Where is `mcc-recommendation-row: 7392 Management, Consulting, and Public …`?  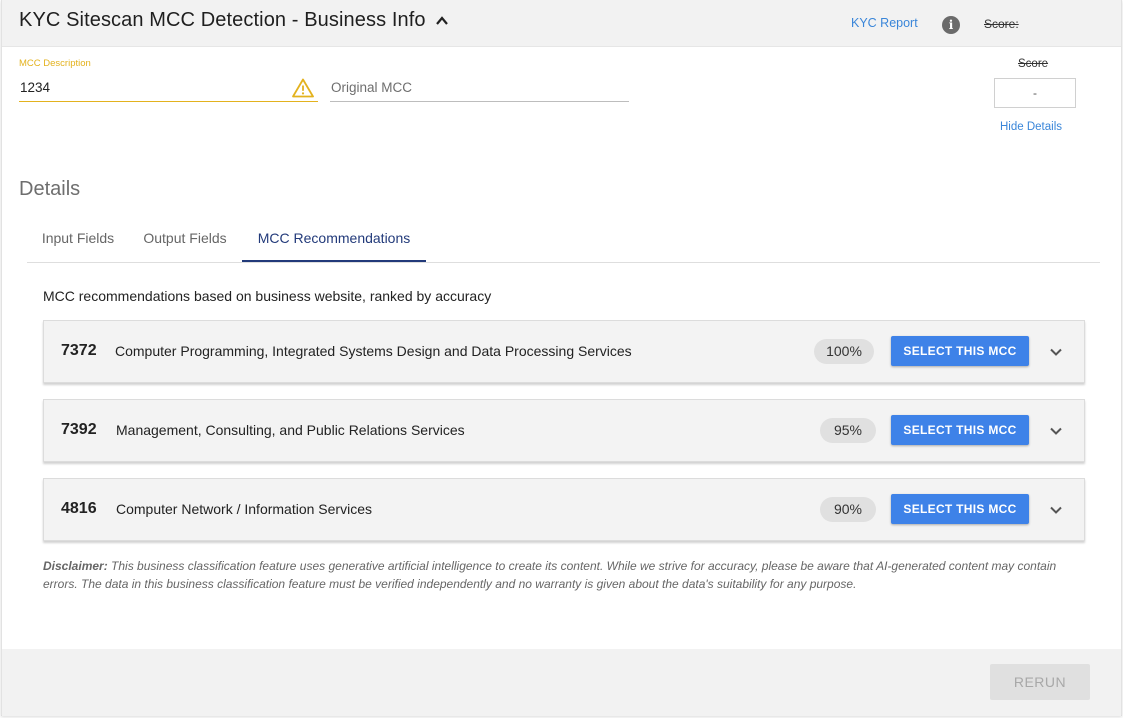
mcc-recommendation-row: 7392 Management, Consulting, and Public … is located at coordinates (564, 430).